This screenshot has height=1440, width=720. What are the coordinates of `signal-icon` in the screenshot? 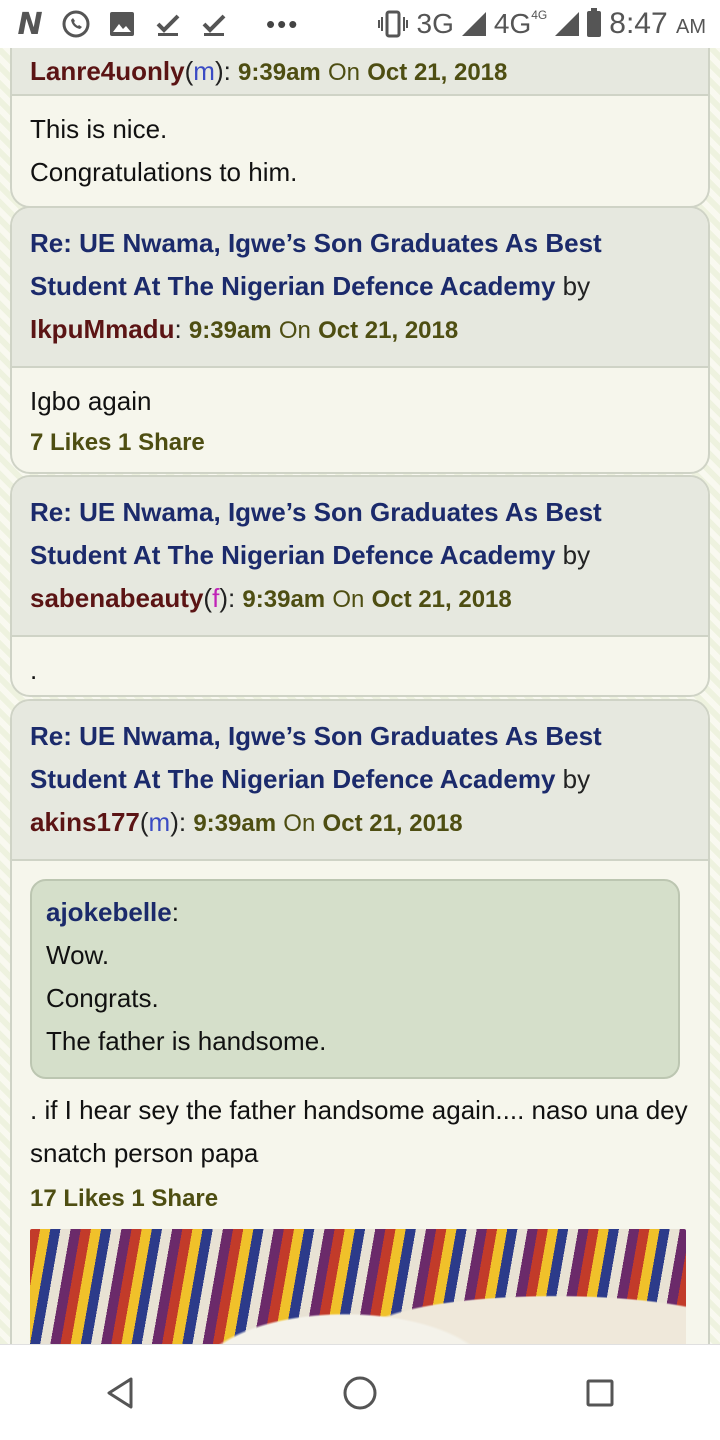 It's located at (473, 24).